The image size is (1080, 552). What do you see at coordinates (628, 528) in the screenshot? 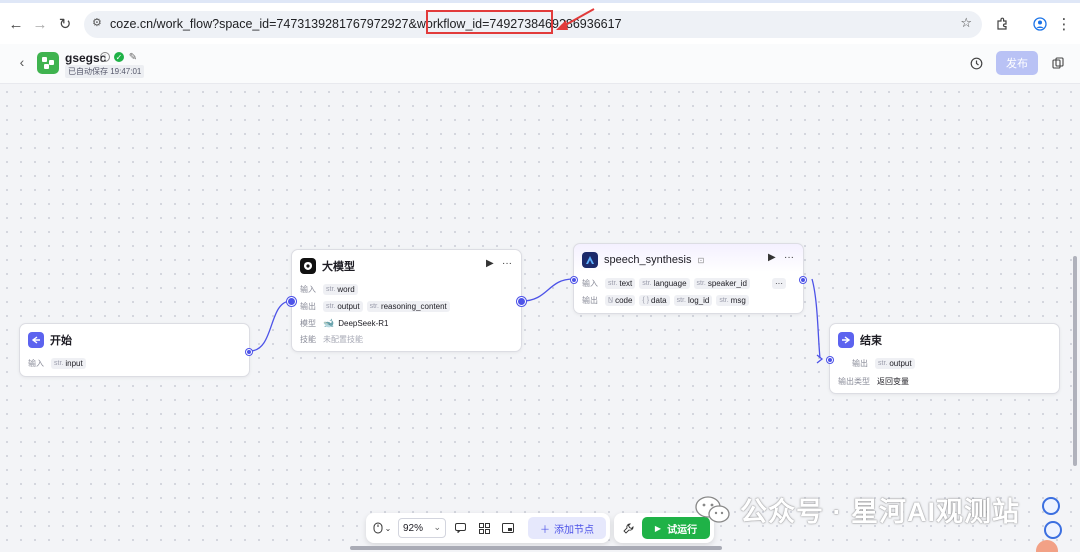
I see `wrench-icon` at bounding box center [628, 528].